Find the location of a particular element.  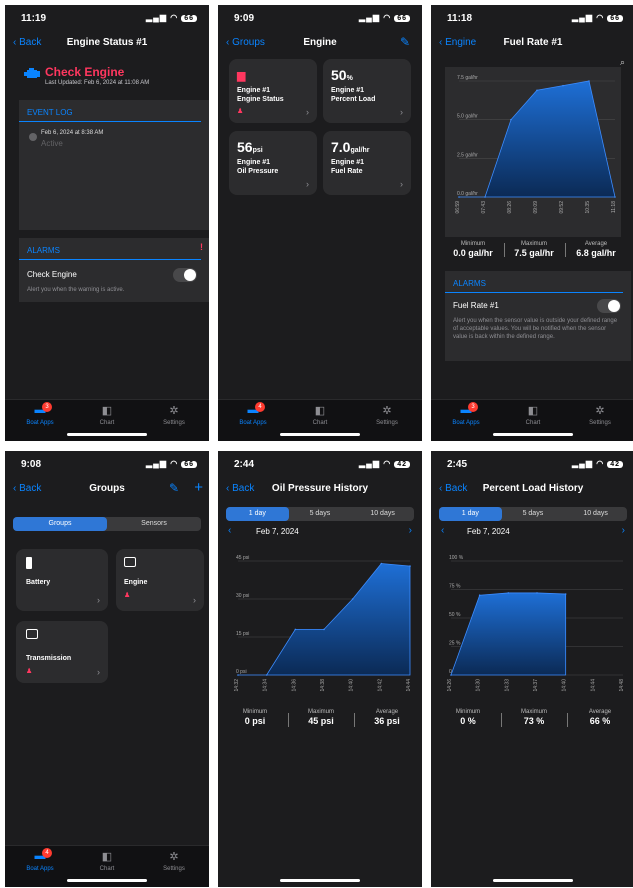

status-time: 11:19 is located at coordinates (34, 18).